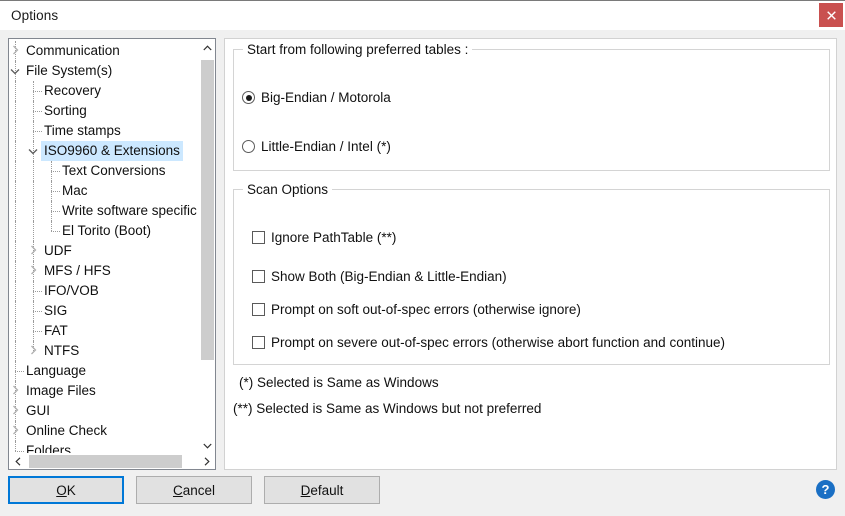  I want to click on tree-item-mac: Mac, so click(105, 191).